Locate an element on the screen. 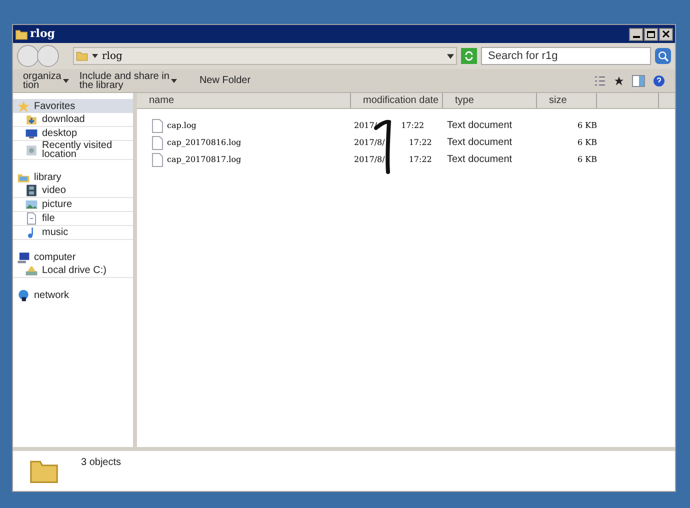 This screenshot has height=508, width=690. refresh-button is located at coordinates (469, 56).